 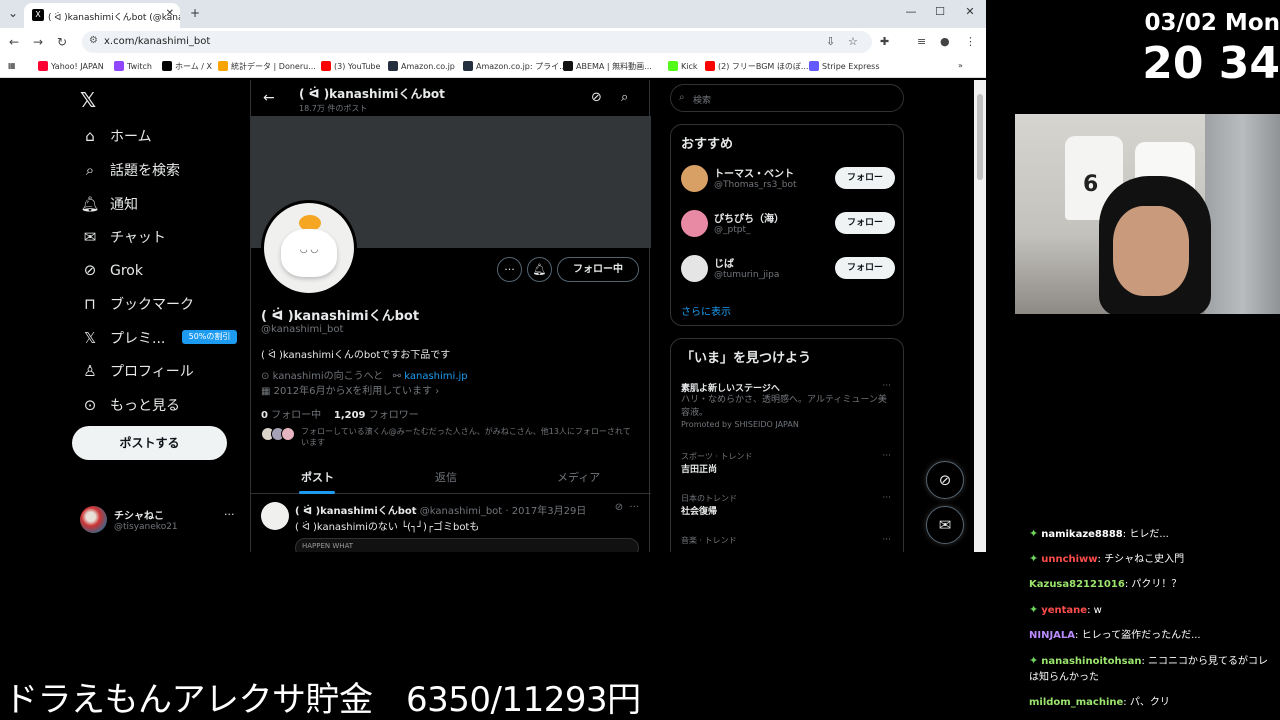 I want to click on back-icon: ←, so click(x=14, y=42).